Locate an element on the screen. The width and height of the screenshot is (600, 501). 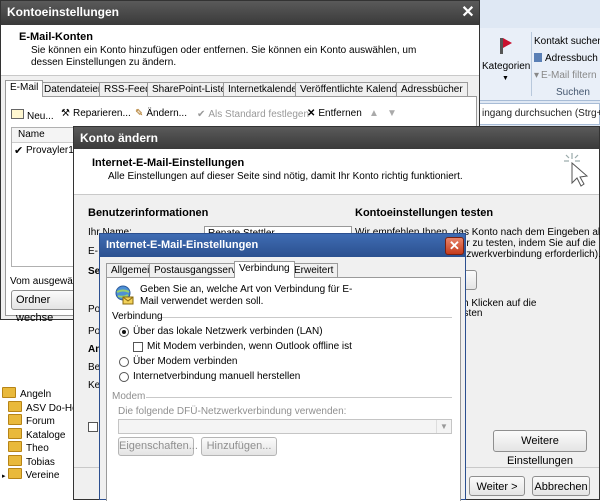
email-filtern-label: E-Mail filtern is located at coordinates (569, 75).